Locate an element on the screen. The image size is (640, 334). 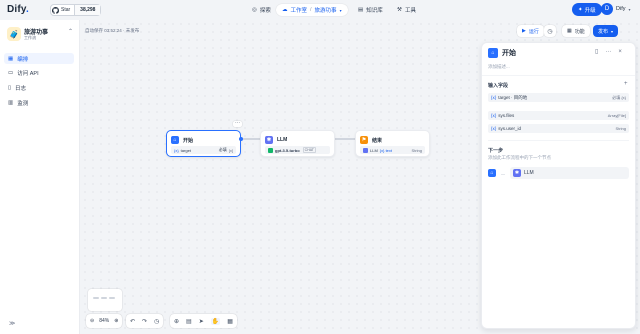
next-step-row: ⌂ — ✱ LLM is located at coordinates (558, 173).